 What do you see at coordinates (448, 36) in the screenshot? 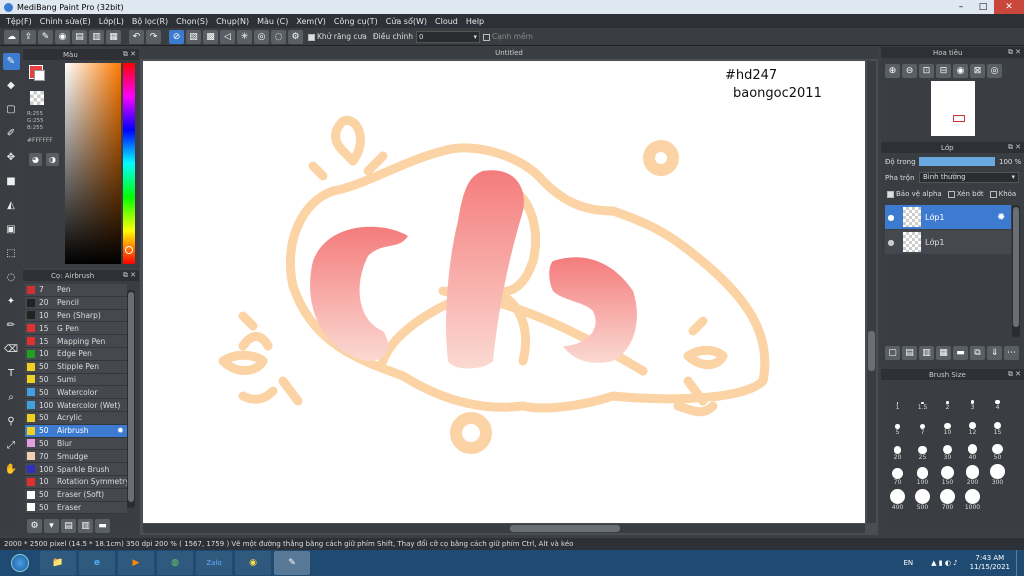
I see `correction-select: 0 ▾` at bounding box center [448, 36].